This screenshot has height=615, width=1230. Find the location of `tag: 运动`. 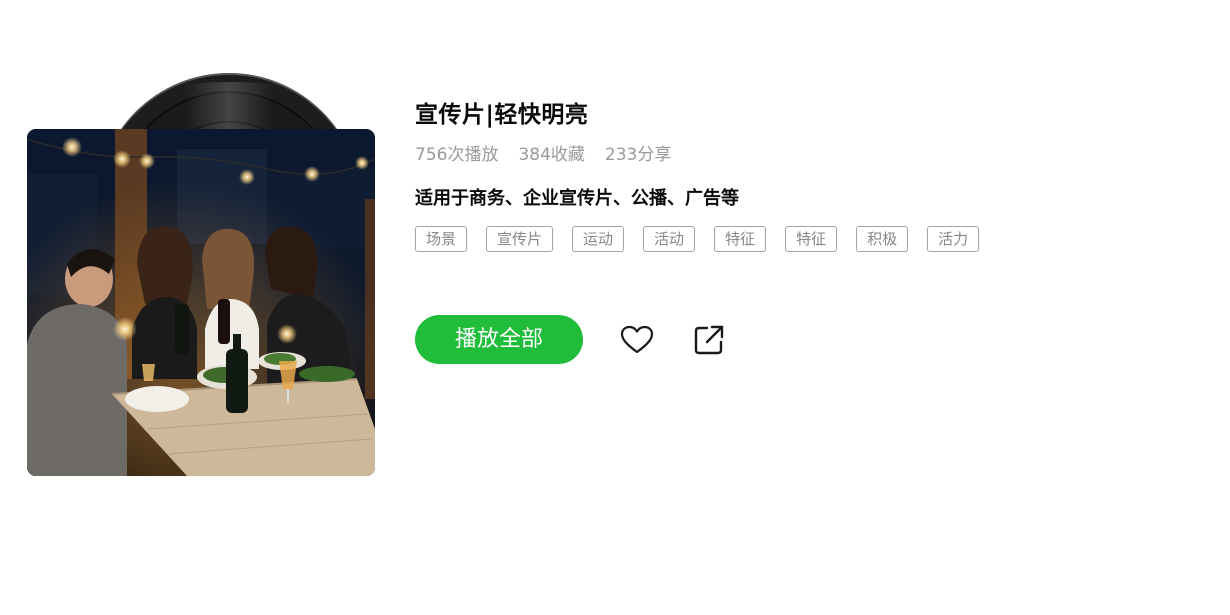

tag: 运动 is located at coordinates (598, 239).